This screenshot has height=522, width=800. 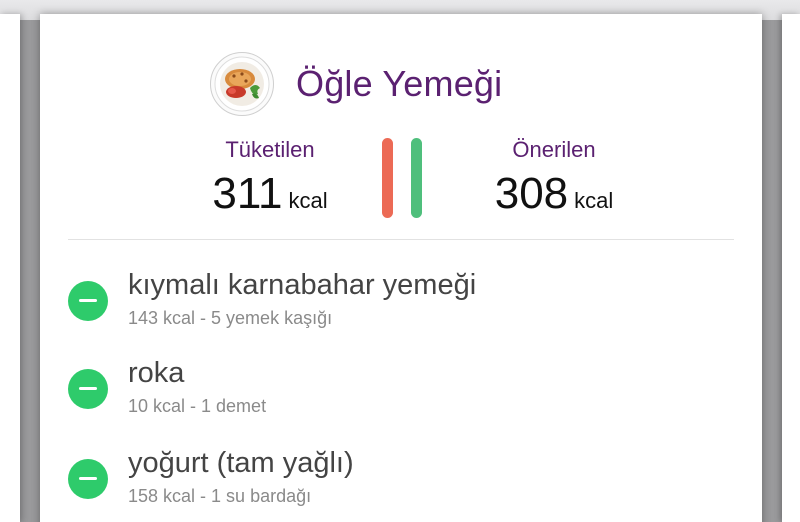 I want to click on meal-header: Öğle Yemeği, so click(x=356, y=84).